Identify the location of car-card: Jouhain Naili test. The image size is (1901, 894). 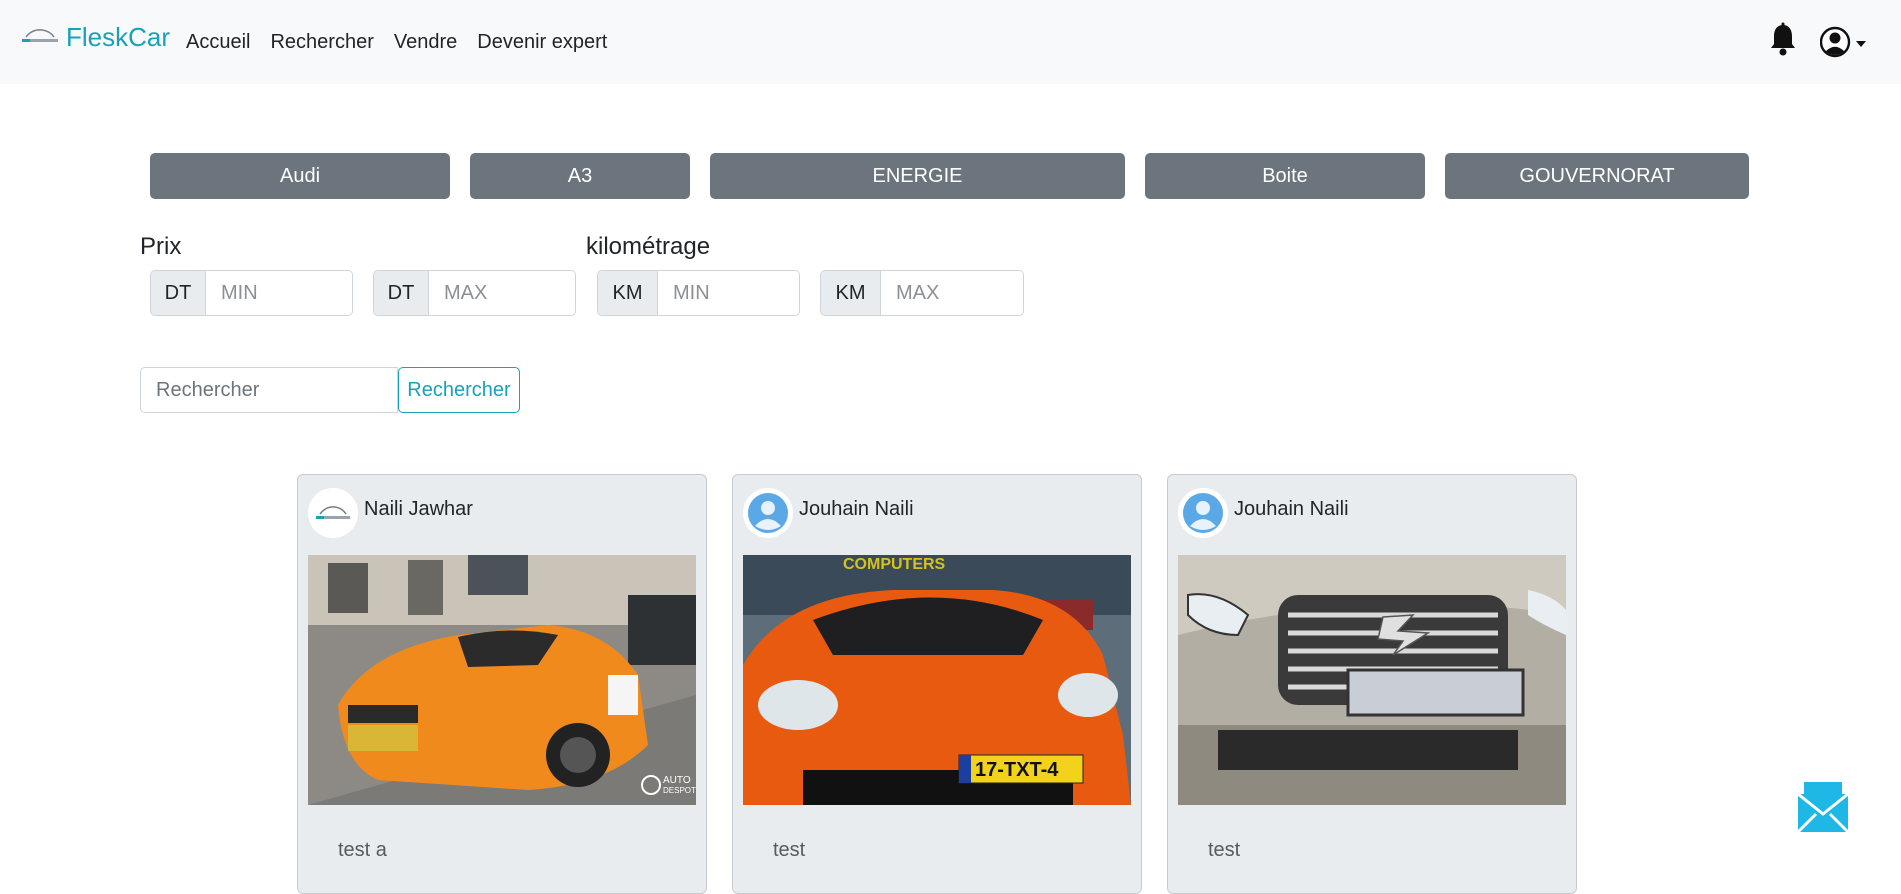
(1372, 684).